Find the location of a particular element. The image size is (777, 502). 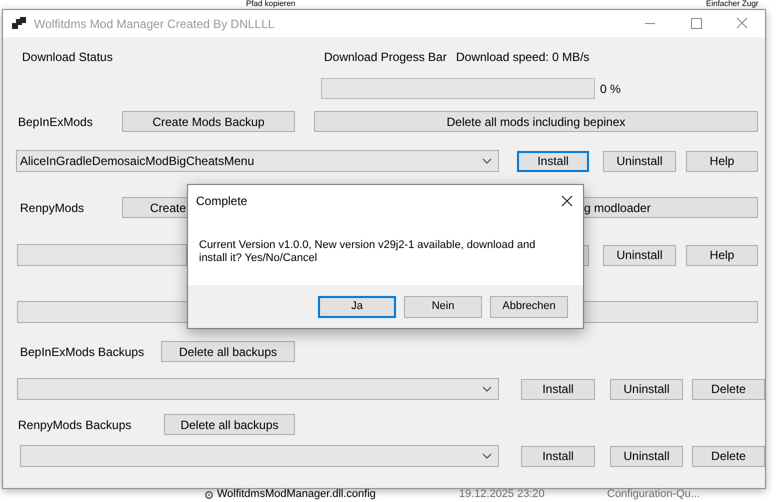

section-label: RenpyMods Backups is located at coordinates (75, 425).